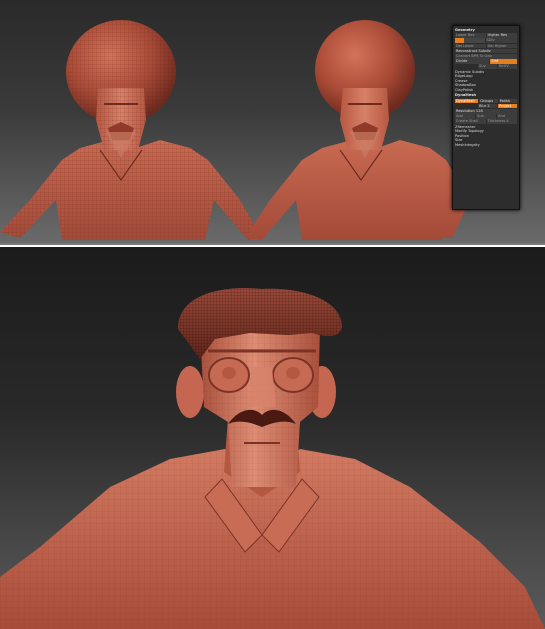 The height and width of the screenshot is (629, 545). Describe the element at coordinates (486, 56) in the screenshot. I see `convert-bpr-button: Convert BPR To Geo` at that location.